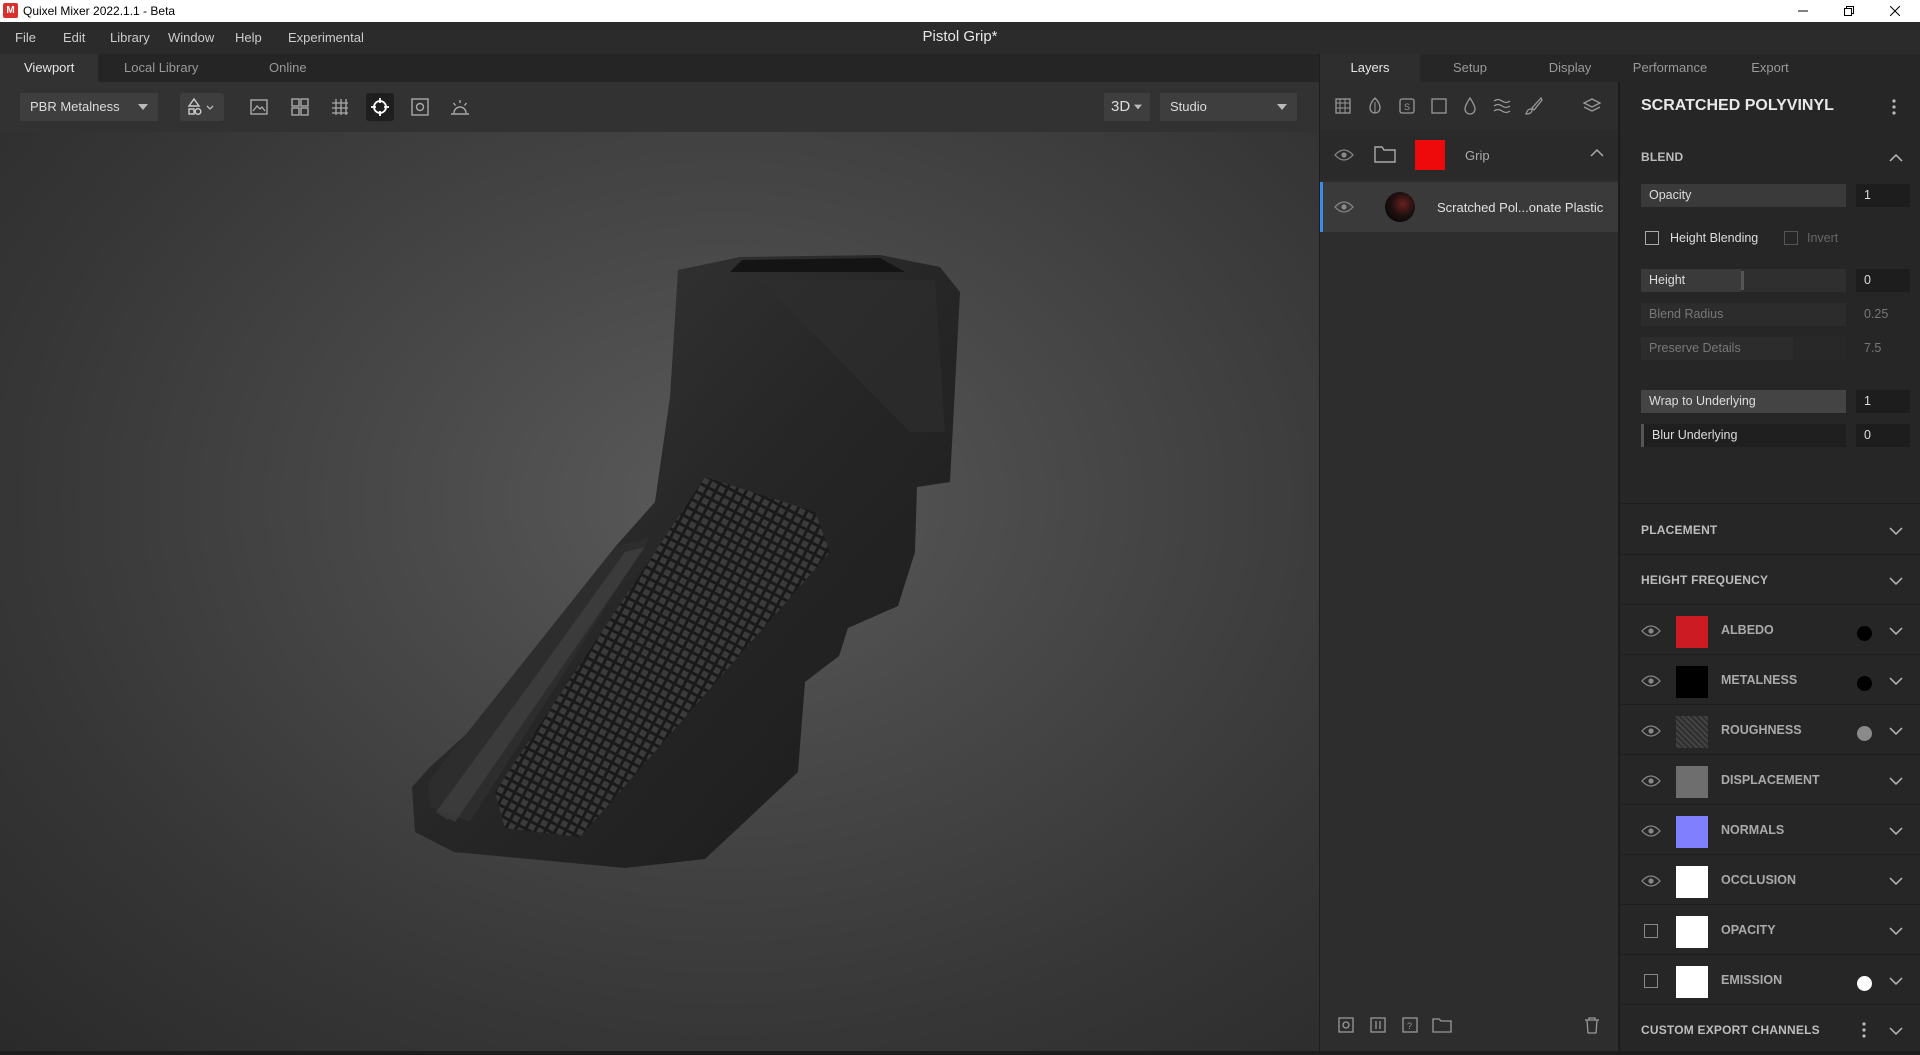 The height and width of the screenshot is (1055, 1920). Describe the element at coordinates (420, 107) in the screenshot. I see `frame-toggle-button` at that location.